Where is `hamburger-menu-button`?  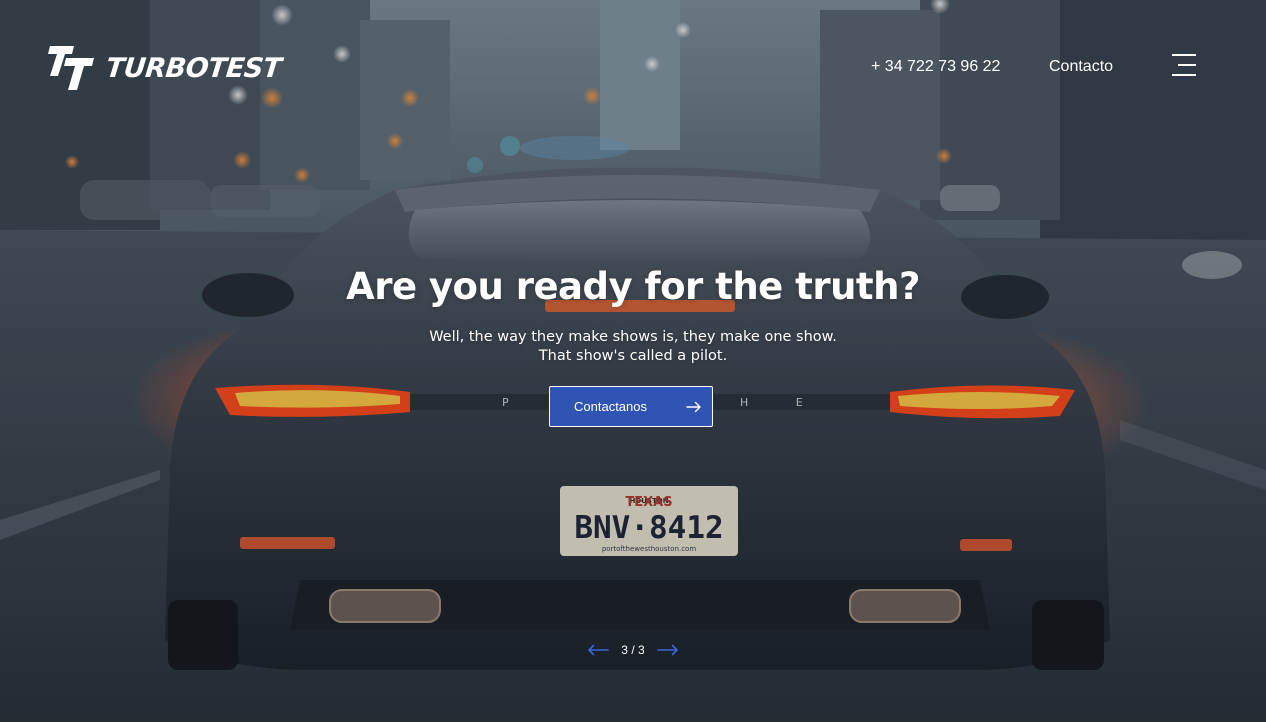 hamburger-menu-button is located at coordinates (1184, 66).